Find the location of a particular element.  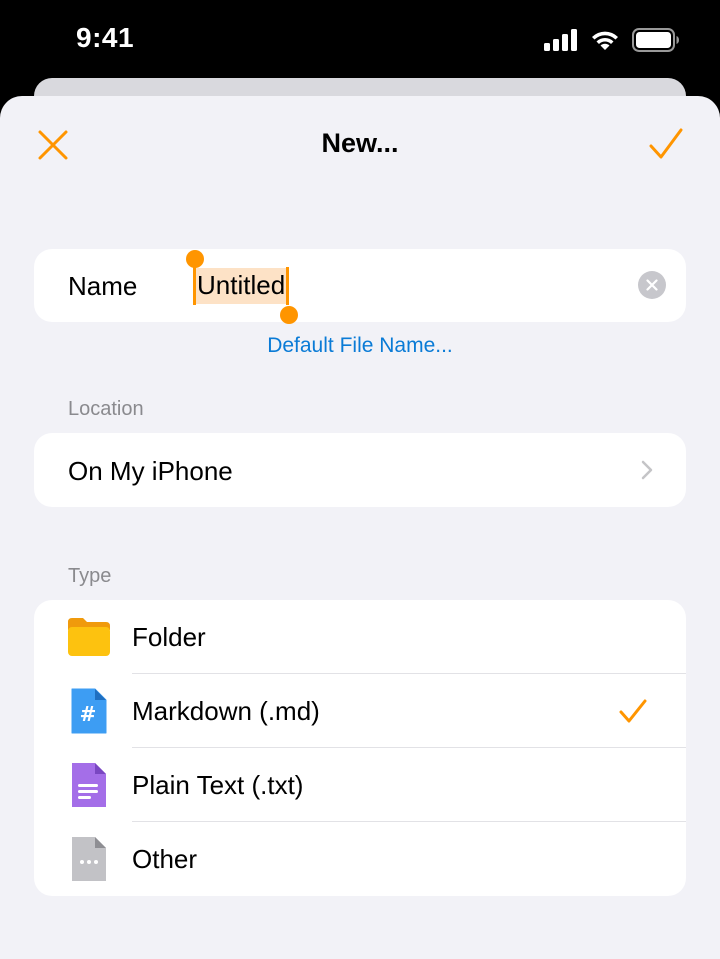

selection-start-handle is located at coordinates (195, 259).